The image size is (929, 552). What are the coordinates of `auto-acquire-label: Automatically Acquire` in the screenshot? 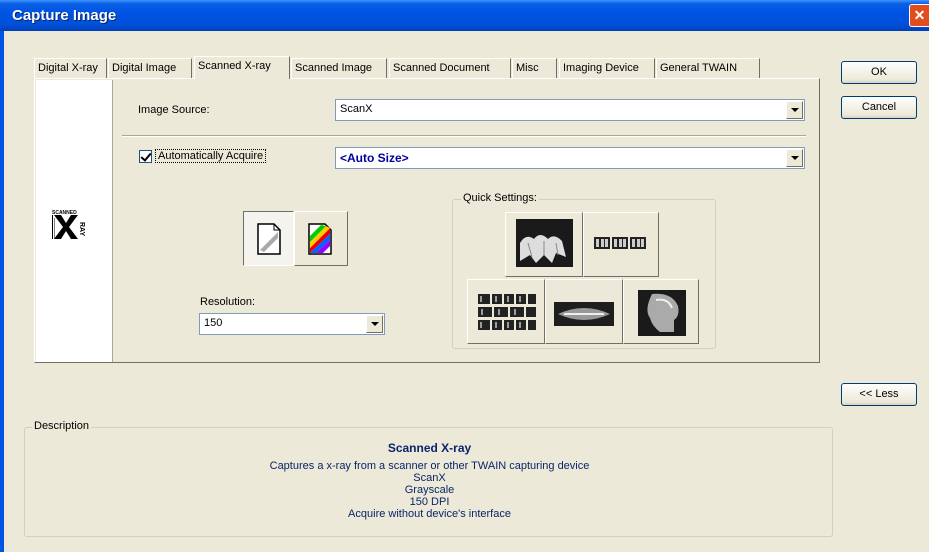 It's located at (211, 156).